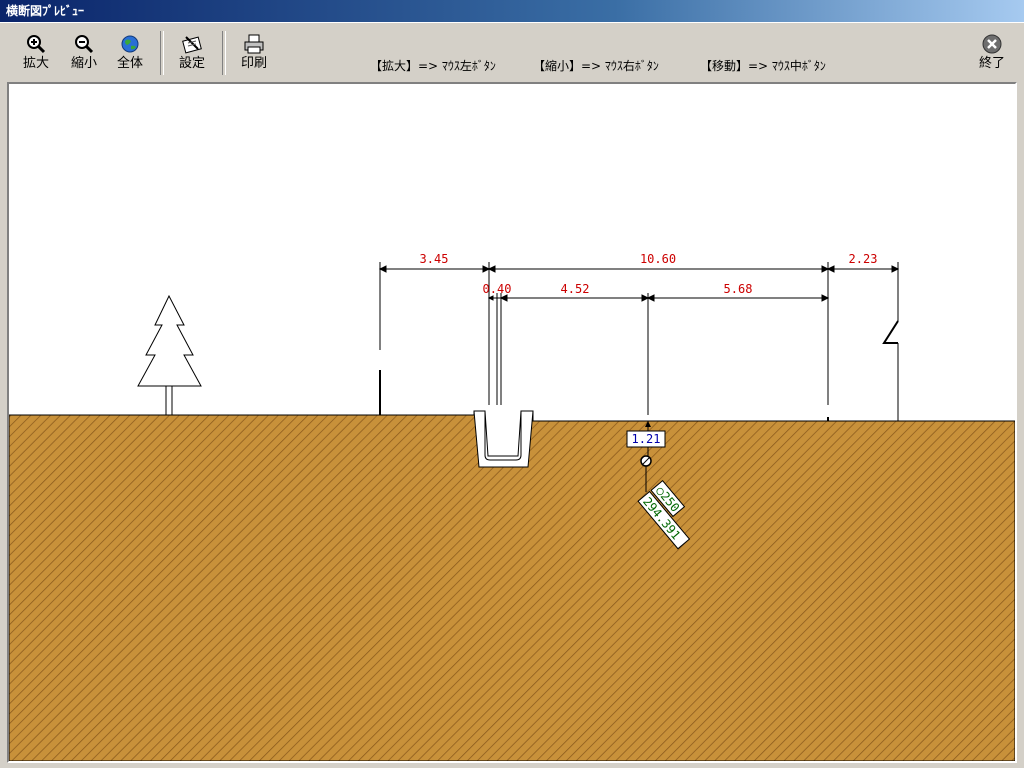 The width and height of the screenshot is (1024, 768). Describe the element at coordinates (890, 332) in the screenshot. I see `wall-top` at that location.